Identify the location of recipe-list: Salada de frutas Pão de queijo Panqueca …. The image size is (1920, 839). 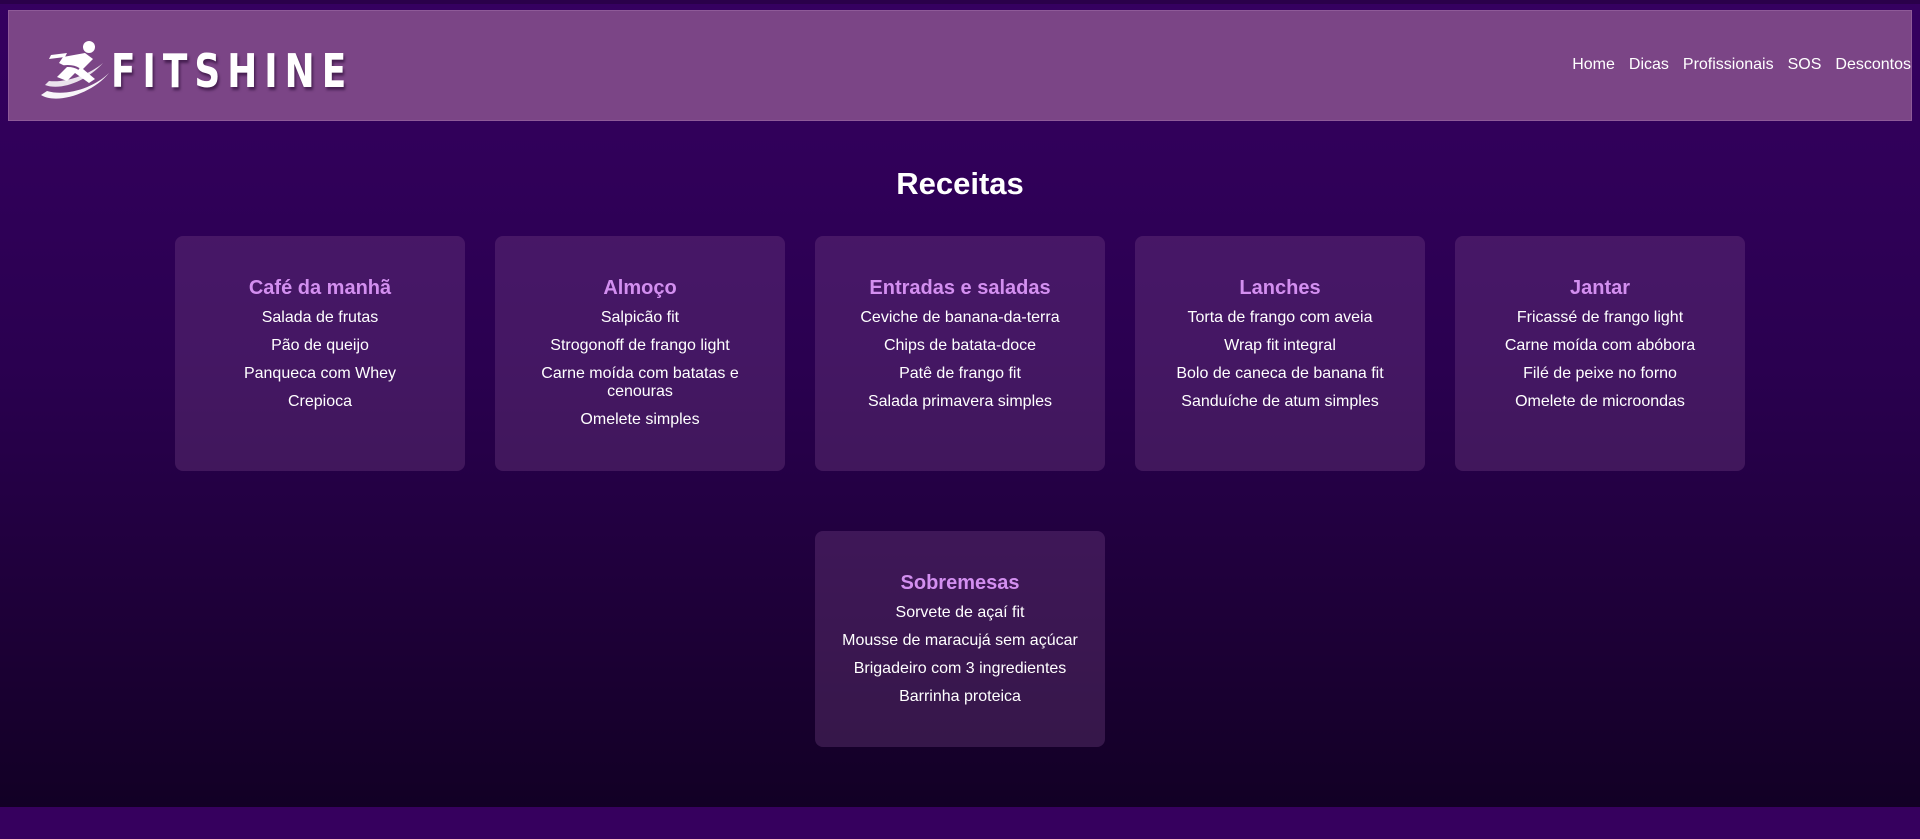
(320, 360).